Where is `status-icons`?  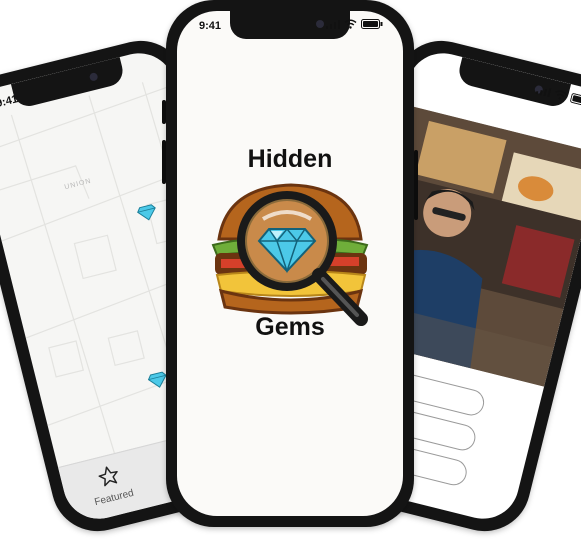 status-icons is located at coordinates (354, 24).